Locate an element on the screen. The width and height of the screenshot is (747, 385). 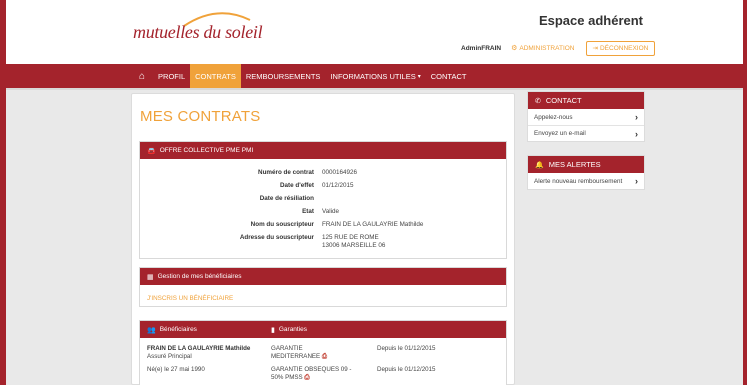
users-icon: 👥 is located at coordinates (151, 330).